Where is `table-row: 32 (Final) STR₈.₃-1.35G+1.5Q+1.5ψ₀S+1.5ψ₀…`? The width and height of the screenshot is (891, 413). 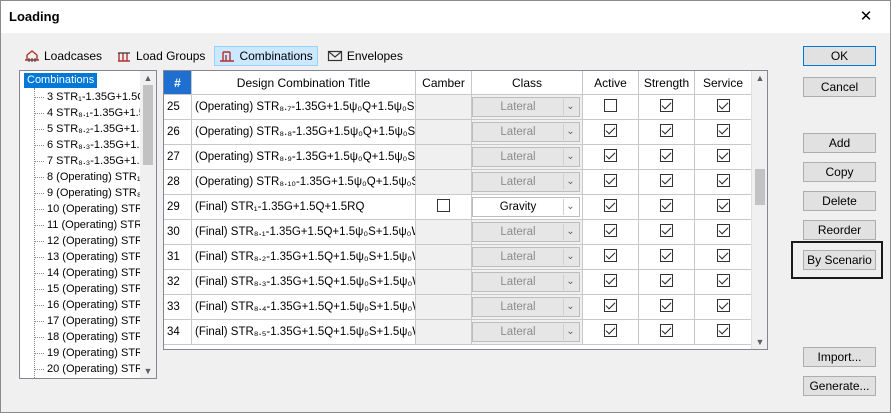 table-row: 32 (Final) STR₈.₃-1.35G+1.5Q+1.5ψ₀S+1.5ψ₀… is located at coordinates (458, 282).